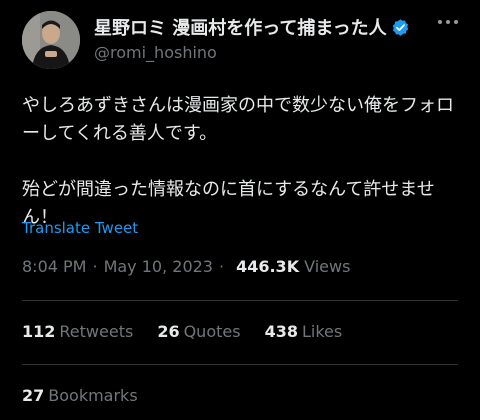  What do you see at coordinates (93, 395) in the screenshot?
I see `bookmarks-label: Bookmarks` at bounding box center [93, 395].